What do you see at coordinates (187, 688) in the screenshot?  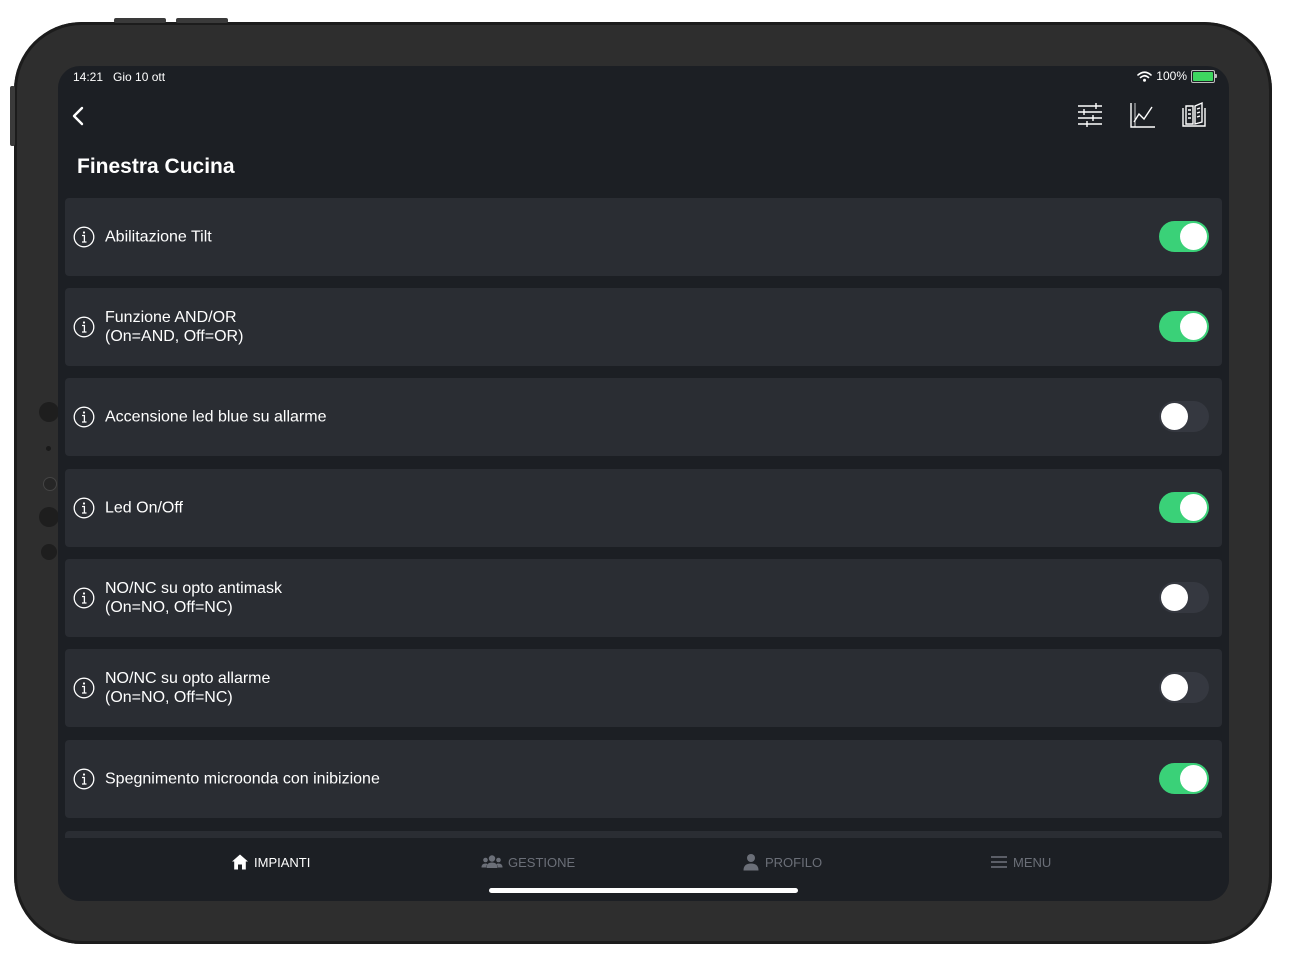 I see `setting-label: NO/NC su opto allarme (On=NO, Off=NC)` at bounding box center [187, 688].